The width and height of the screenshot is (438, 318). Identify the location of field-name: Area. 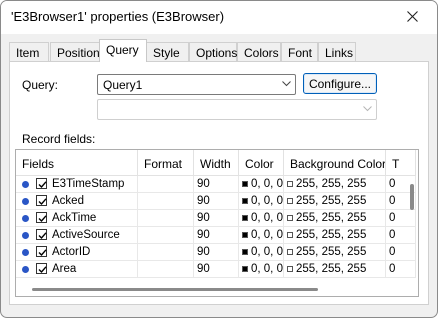
(64, 269).